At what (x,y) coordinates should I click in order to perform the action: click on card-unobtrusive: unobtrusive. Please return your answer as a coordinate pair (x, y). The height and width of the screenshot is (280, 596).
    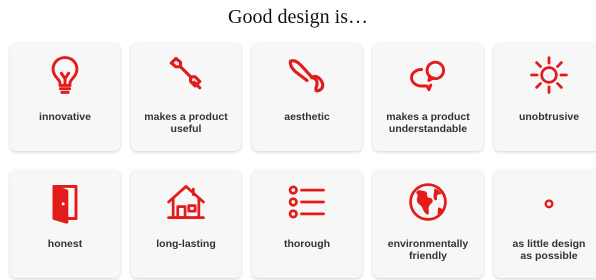
    Looking at the image, I should click on (545, 97).